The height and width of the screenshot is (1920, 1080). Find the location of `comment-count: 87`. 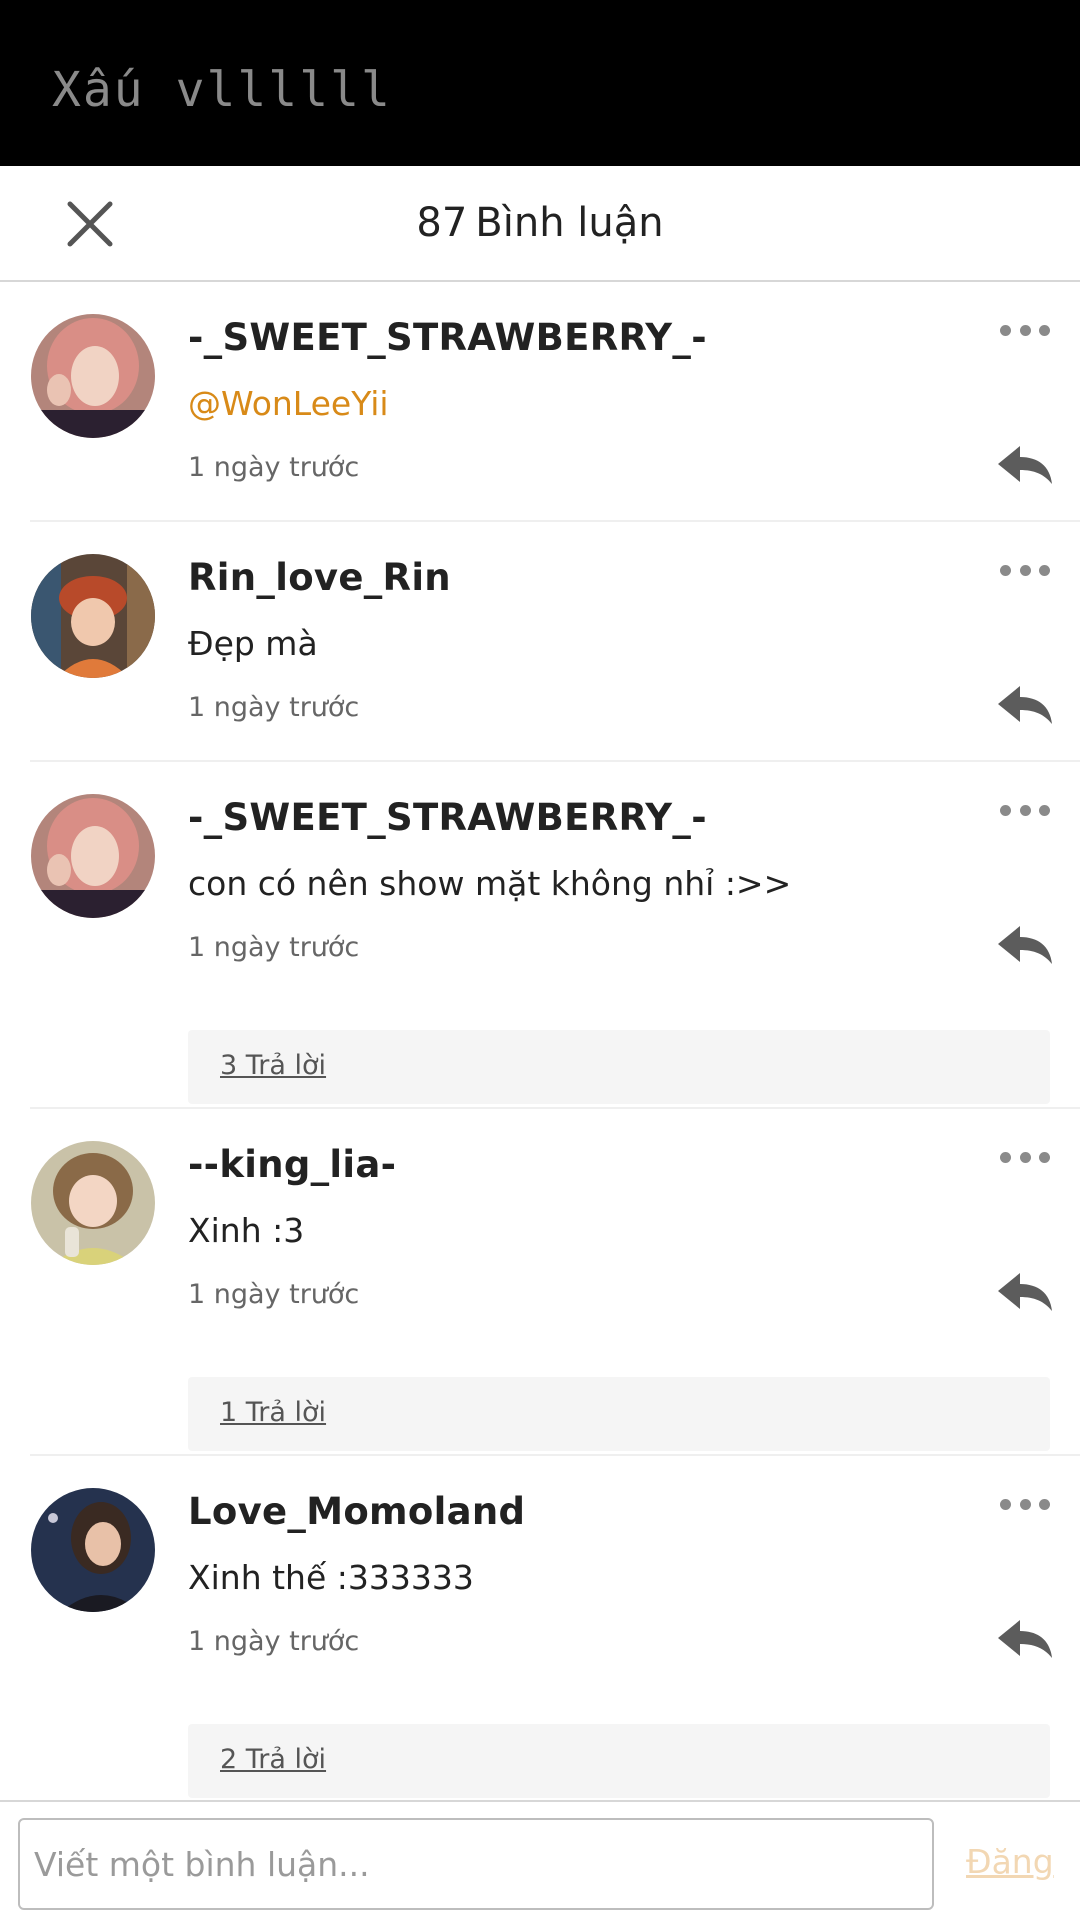

comment-count: 87 is located at coordinates (442, 223).